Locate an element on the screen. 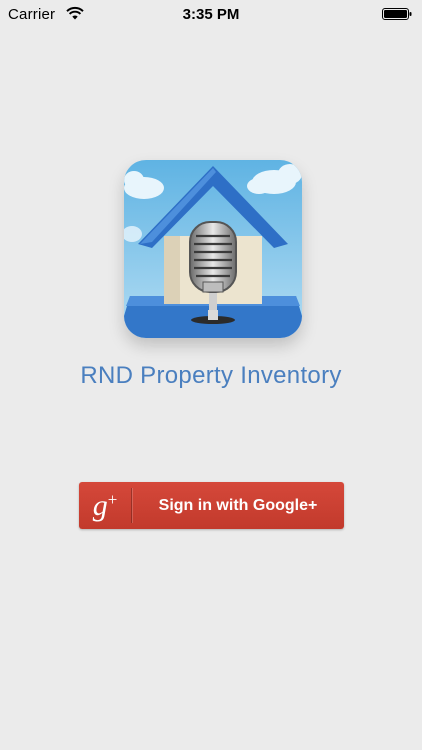 This screenshot has width=422, height=750. house-microphone-icon is located at coordinates (213, 249).